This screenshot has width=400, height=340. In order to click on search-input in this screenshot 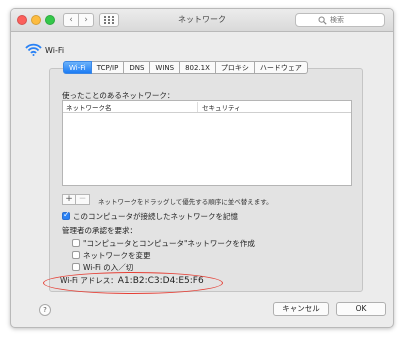, I will do `click(355, 20)`.